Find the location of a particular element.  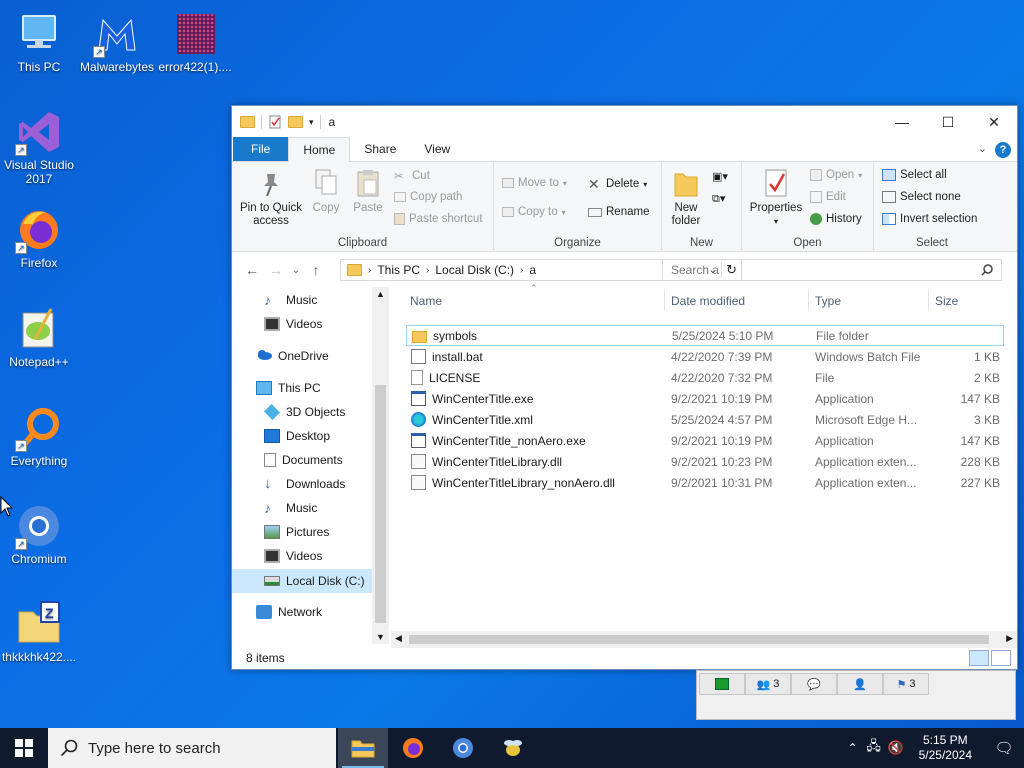

rename-button: Rename is located at coordinates (618, 212).